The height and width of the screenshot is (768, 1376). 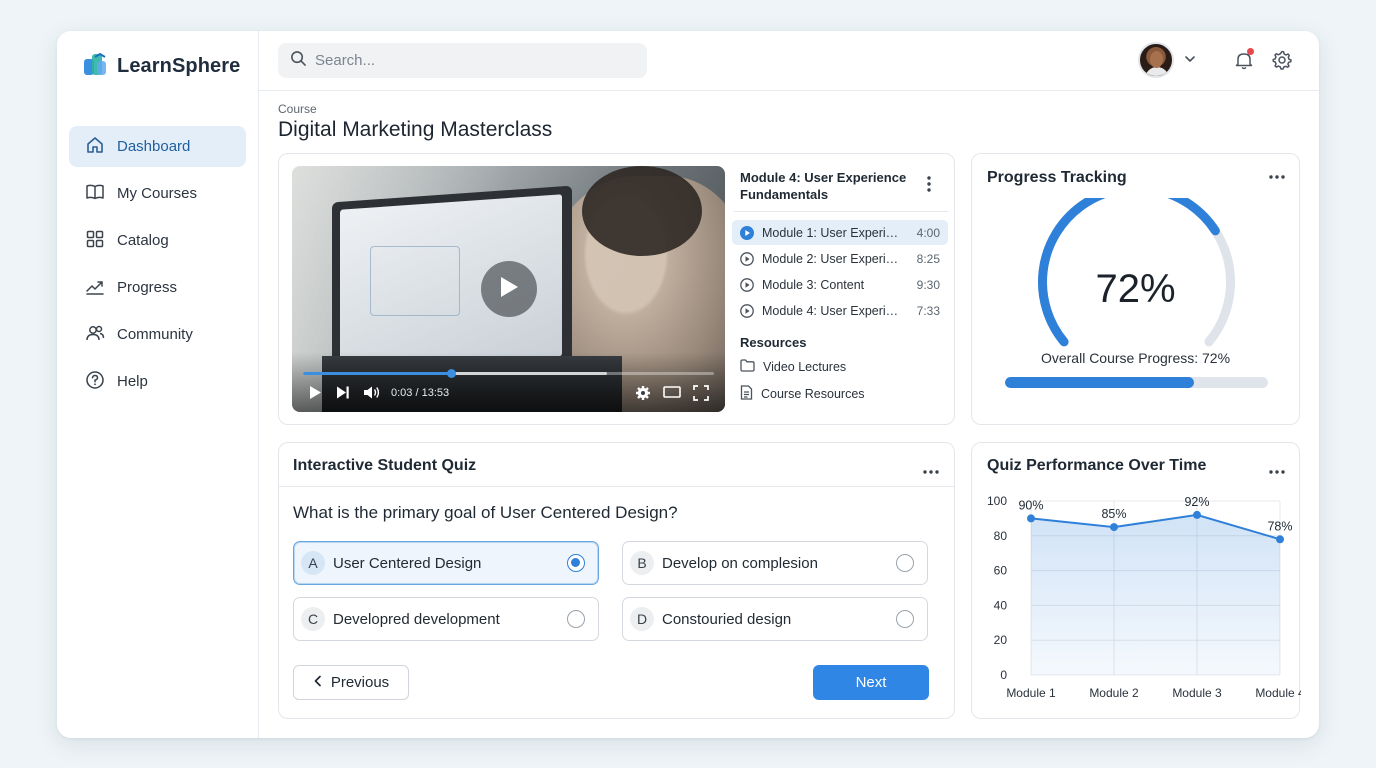 What do you see at coordinates (415, 281) in the screenshot?
I see `video-frame-diagram` at bounding box center [415, 281].